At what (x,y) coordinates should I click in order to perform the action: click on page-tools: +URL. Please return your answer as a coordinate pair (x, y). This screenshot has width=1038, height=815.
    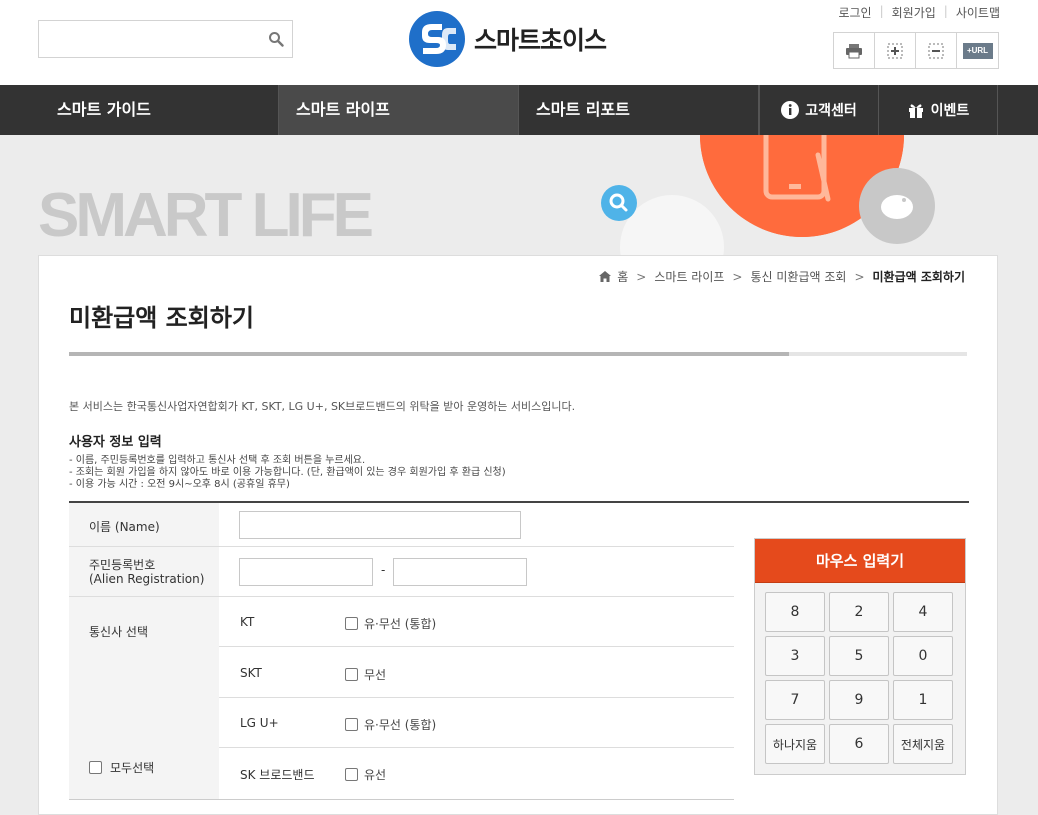
    Looking at the image, I should click on (916, 50).